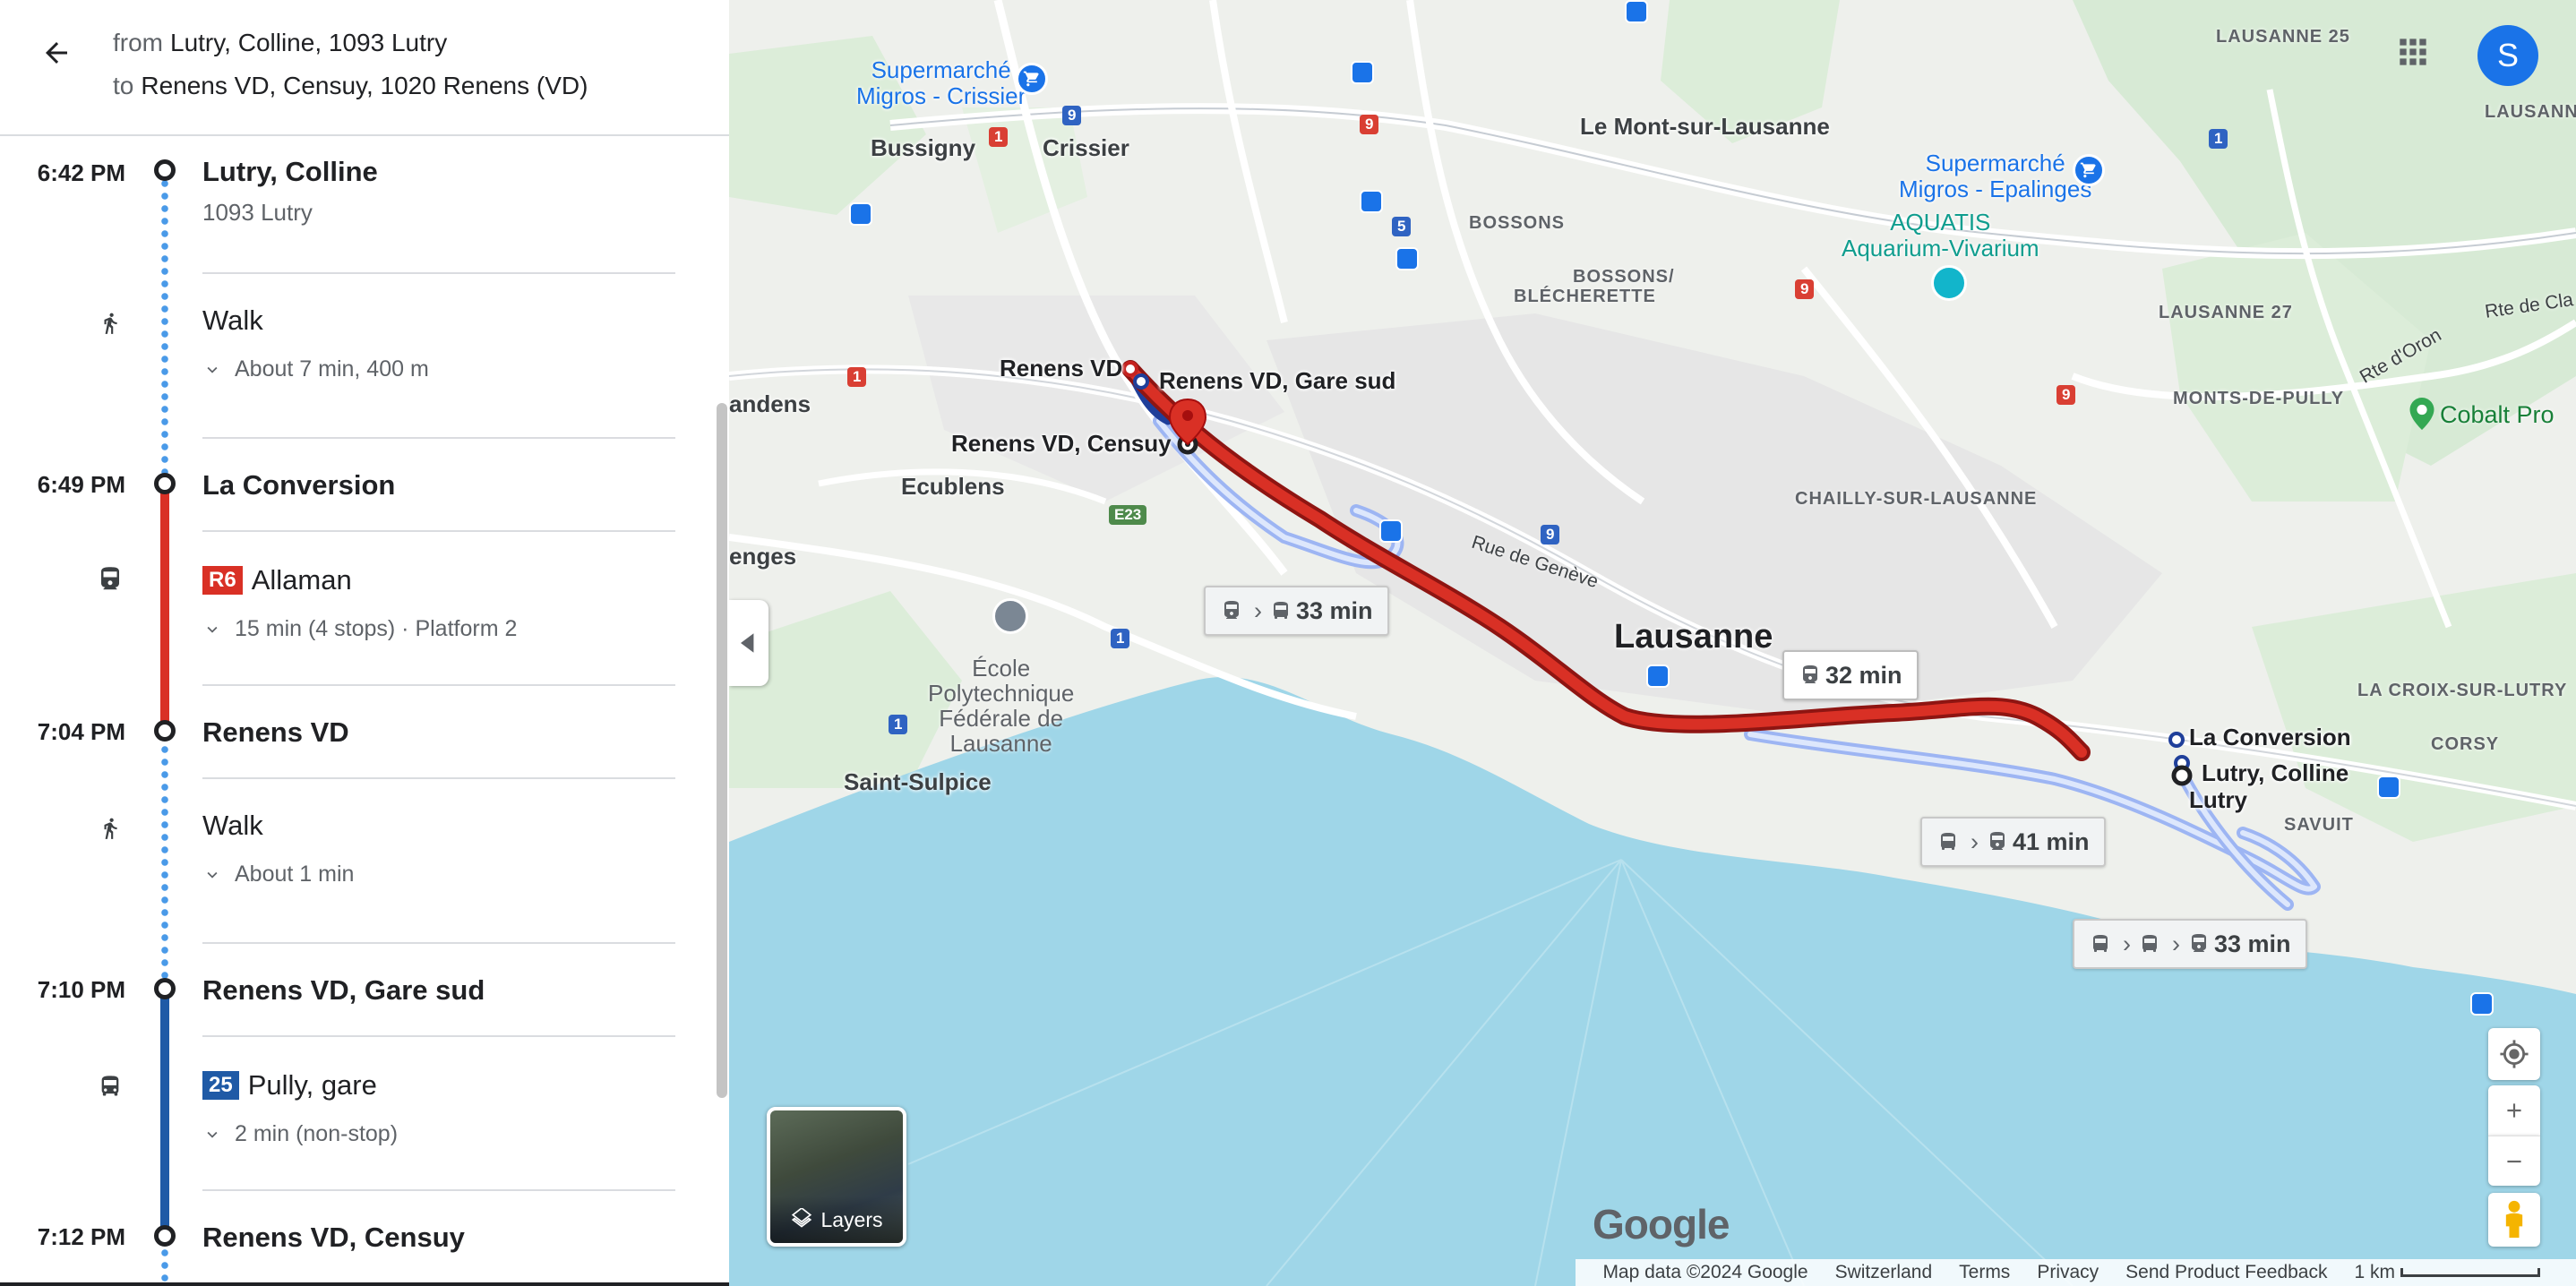 This screenshot has width=2576, height=1286. I want to click on route-option-alt-1: › 33 min, so click(1296, 611).